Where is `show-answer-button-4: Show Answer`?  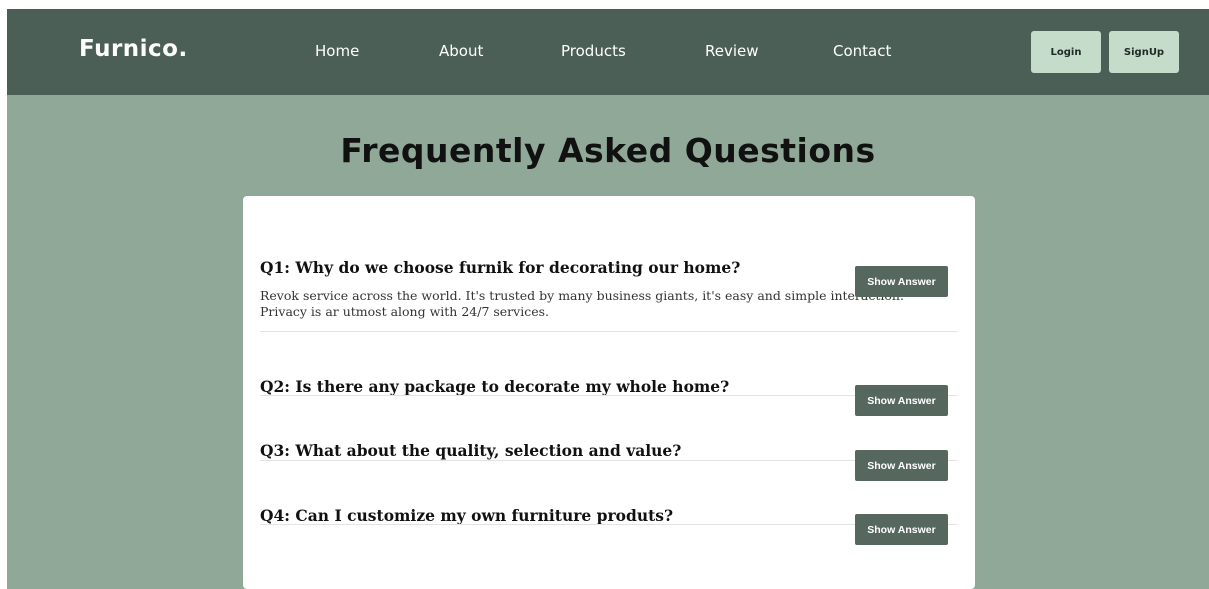 show-answer-button-4: Show Answer is located at coordinates (901, 529).